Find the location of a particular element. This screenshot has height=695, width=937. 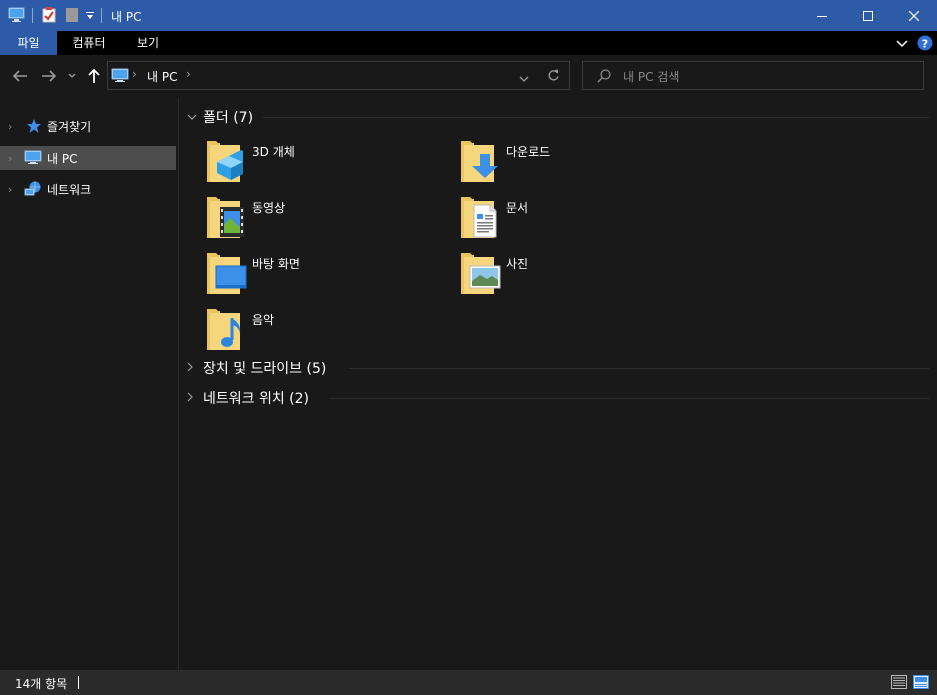

documents-folder-icon is located at coordinates (479, 217).